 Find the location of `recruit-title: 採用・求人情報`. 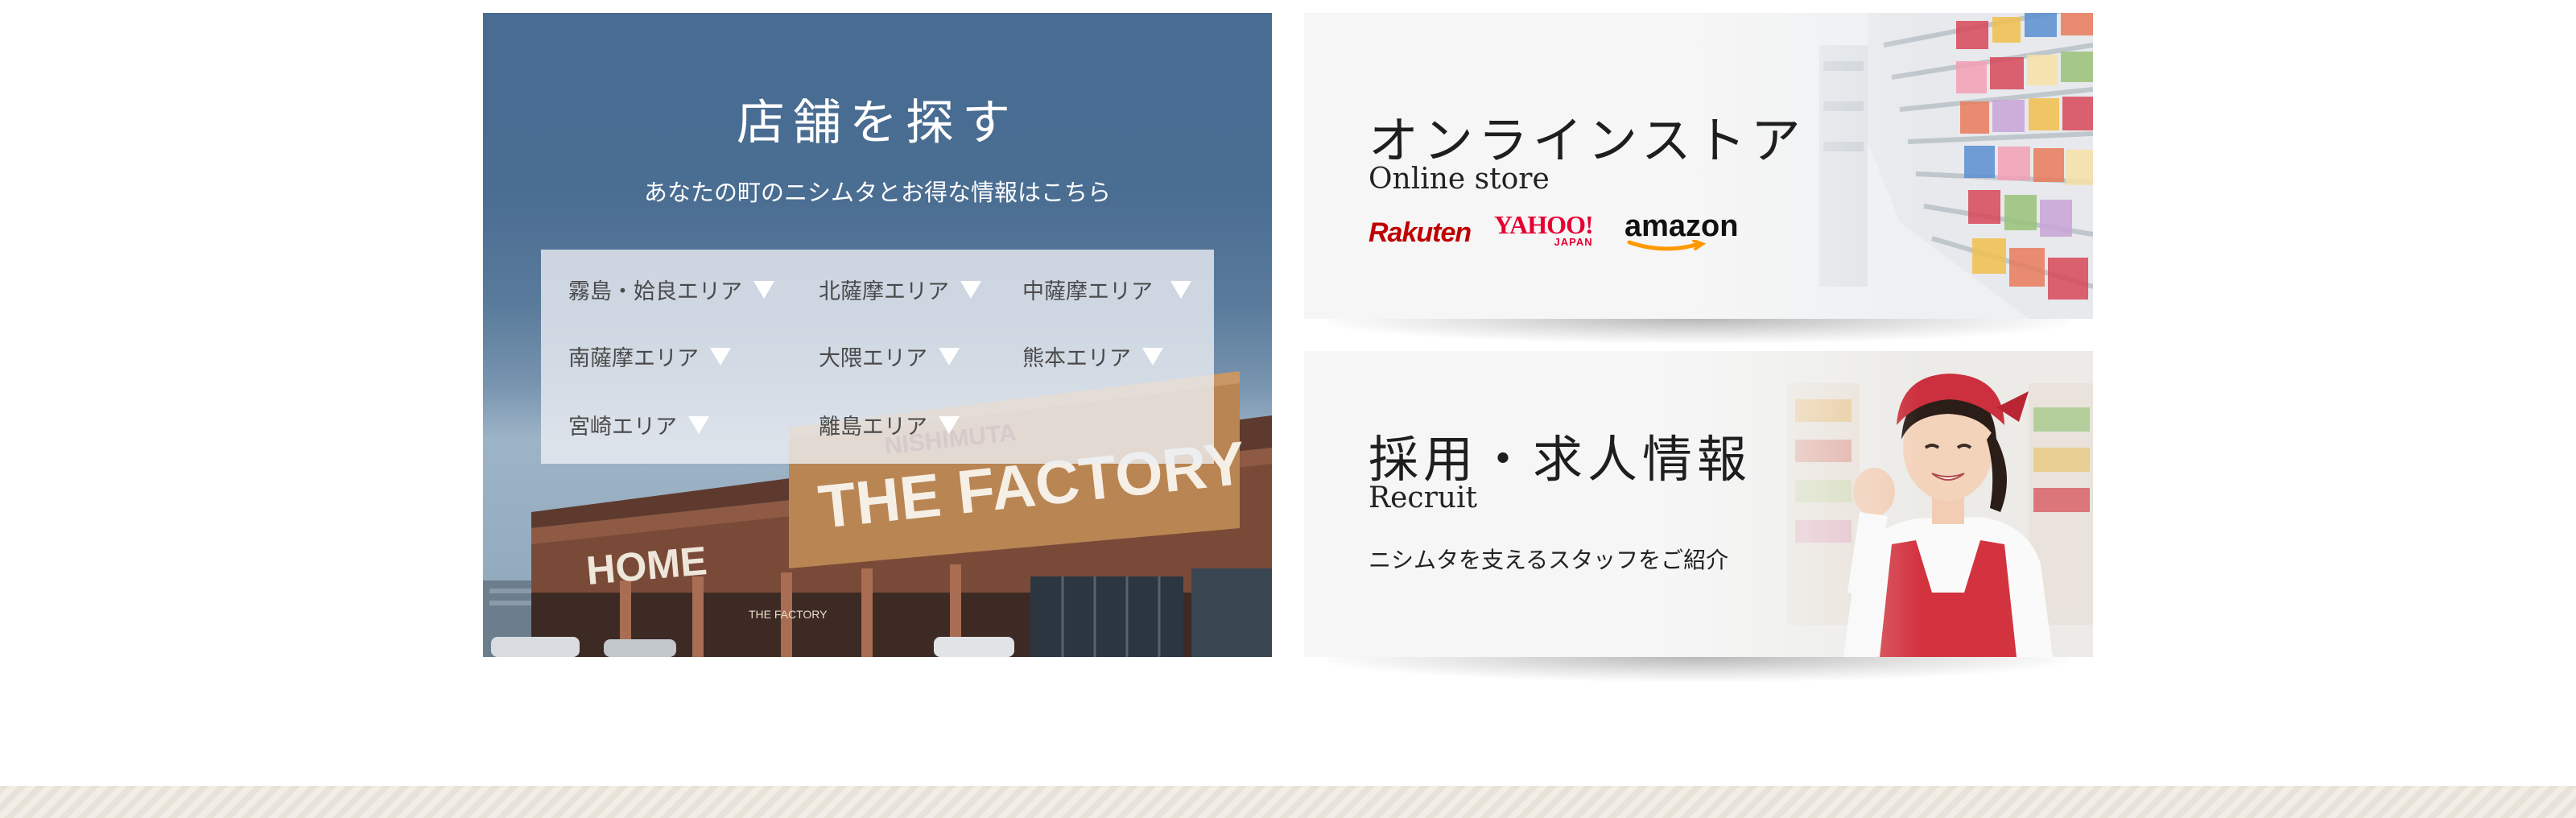

recruit-title: 採用・求人情報 is located at coordinates (1560, 459).